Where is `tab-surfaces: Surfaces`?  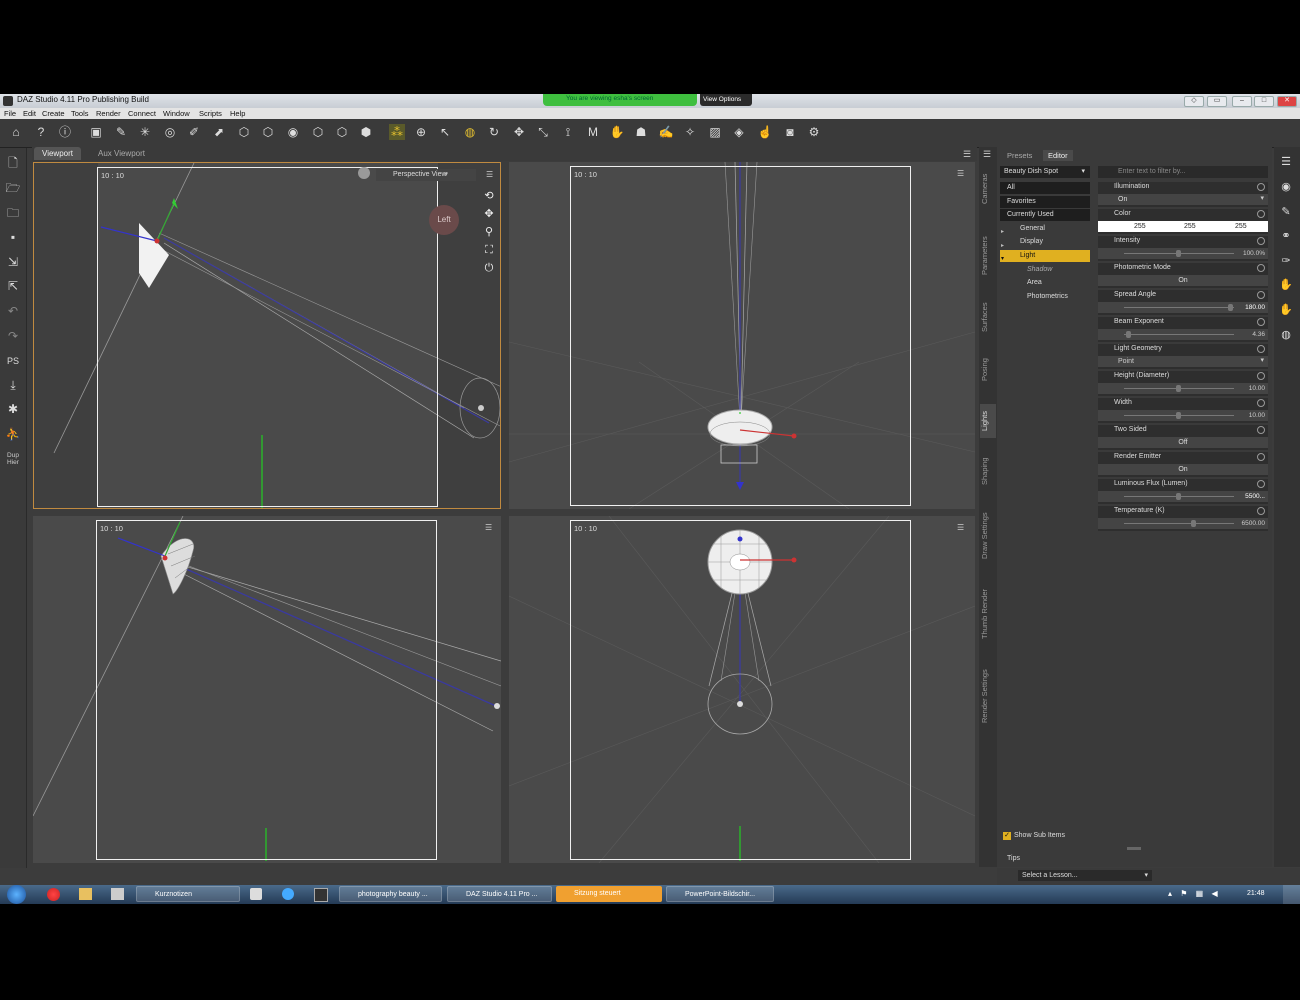 tab-surfaces: Surfaces is located at coordinates (988, 317).